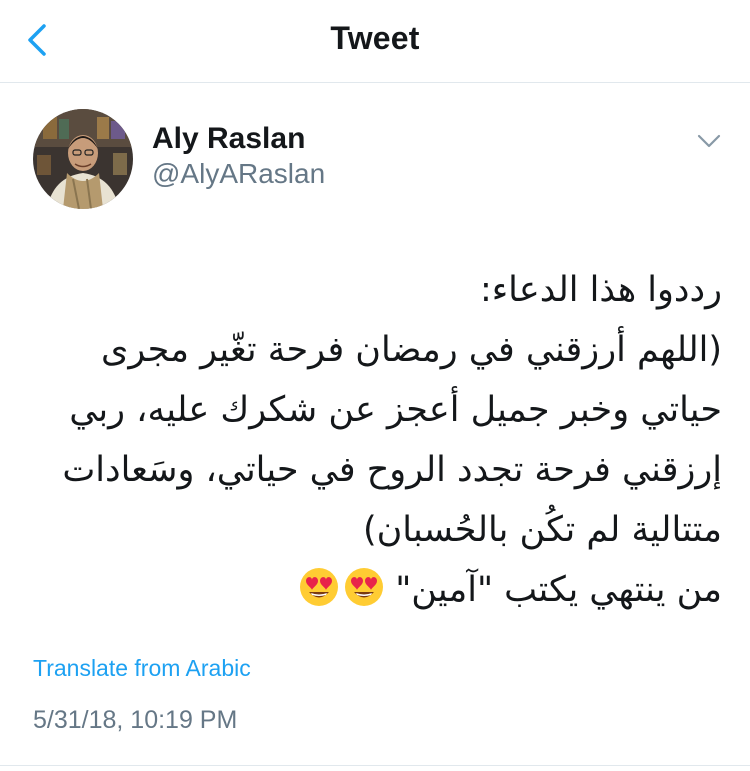  What do you see at coordinates (135, 720) in the screenshot?
I see `tweet-timestamp: 5/31/18, 10:19 PM` at bounding box center [135, 720].